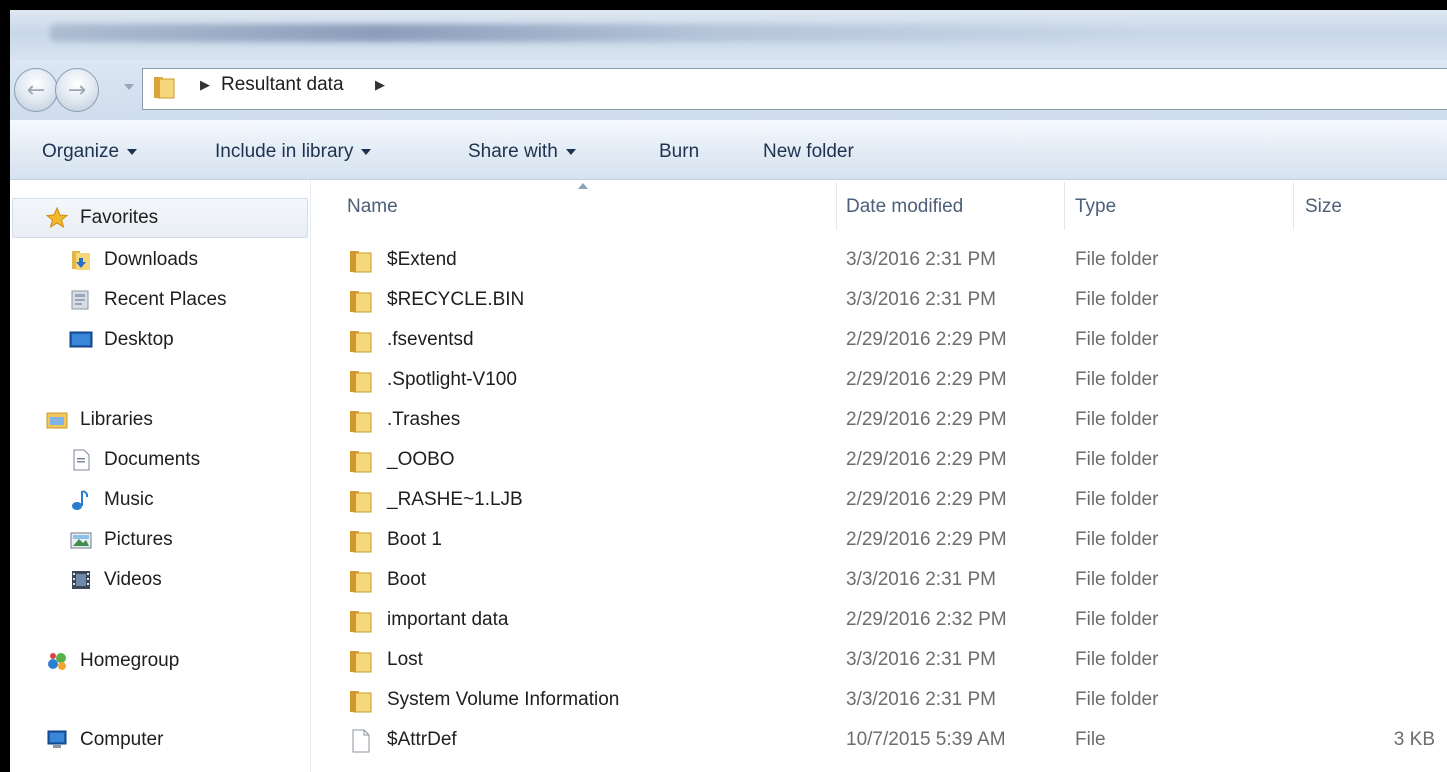 This screenshot has height=772, width=1447. What do you see at coordinates (81, 339) in the screenshot?
I see `desktop-icon` at bounding box center [81, 339].